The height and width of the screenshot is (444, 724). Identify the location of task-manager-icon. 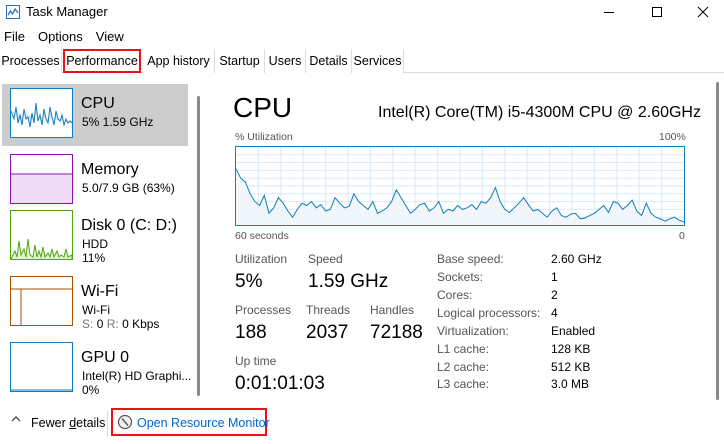
(13, 12).